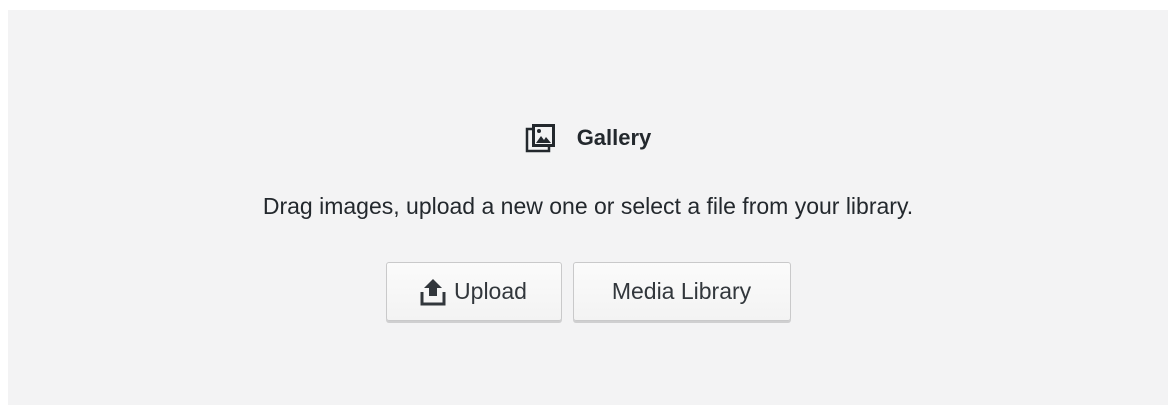  What do you see at coordinates (490, 291) in the screenshot?
I see `upload-button-label: Upload` at bounding box center [490, 291].